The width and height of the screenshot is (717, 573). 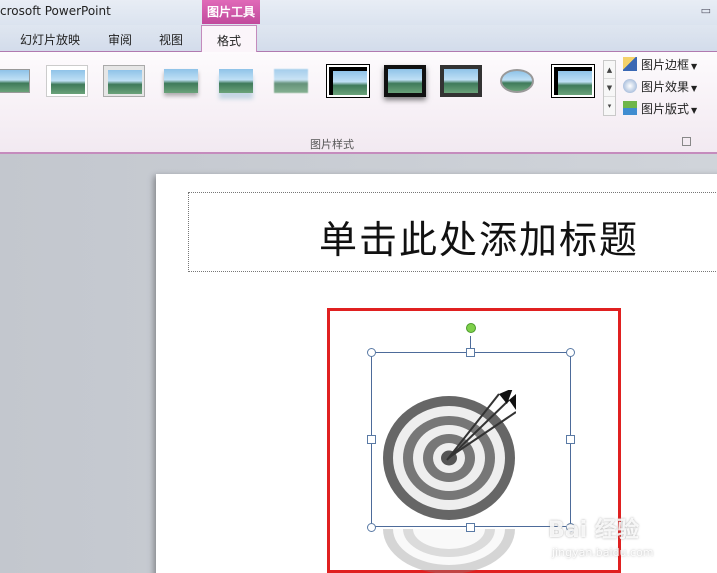 I want to click on scroll-up-icon: ▲, so click(x=609, y=70).